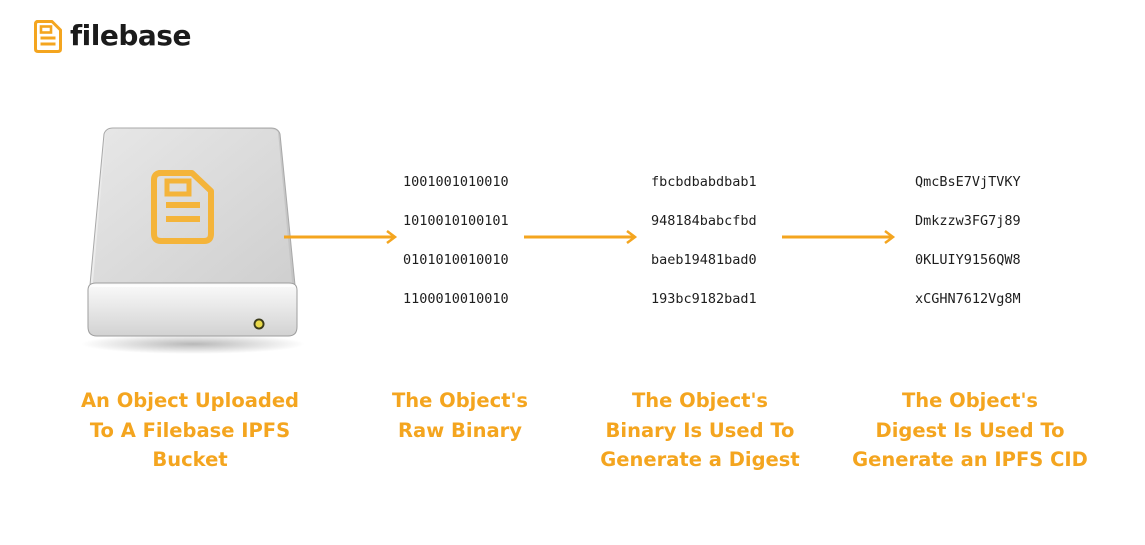 The image size is (1145, 545). I want to click on caption-line: Binary Is Used To, so click(700, 430).